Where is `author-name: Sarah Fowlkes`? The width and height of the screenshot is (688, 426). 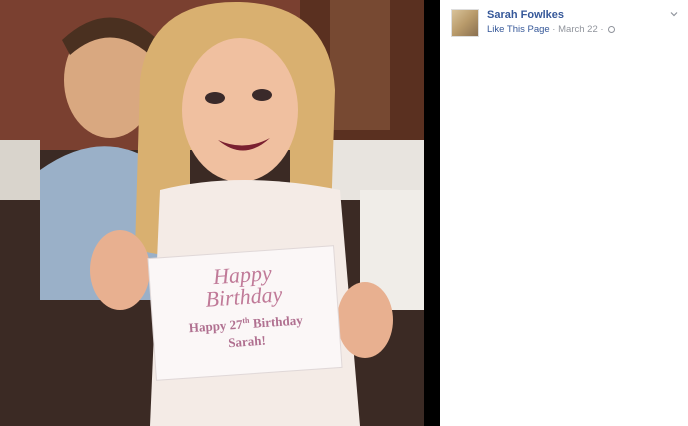 author-name: Sarah Fowlkes is located at coordinates (525, 15).